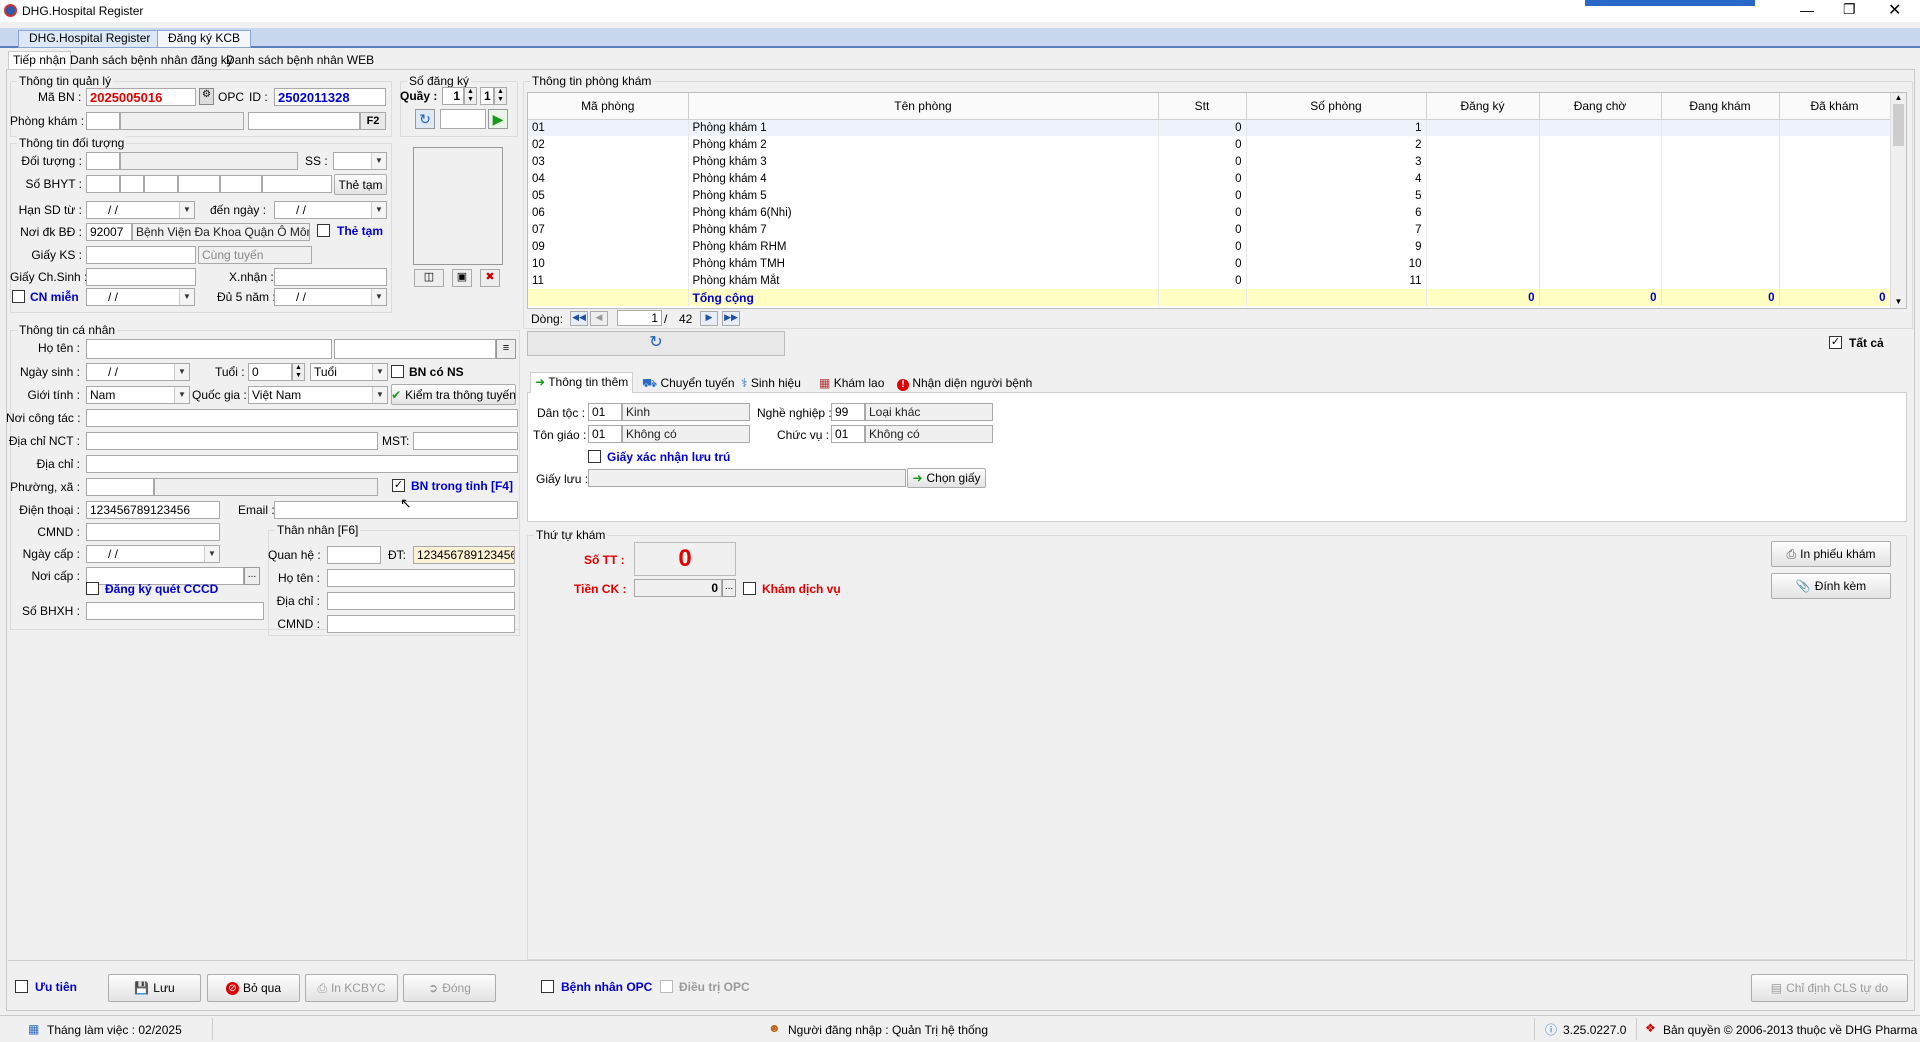 The width and height of the screenshot is (1920, 1042). I want to click on column-header: Đang khám, so click(1720, 106).